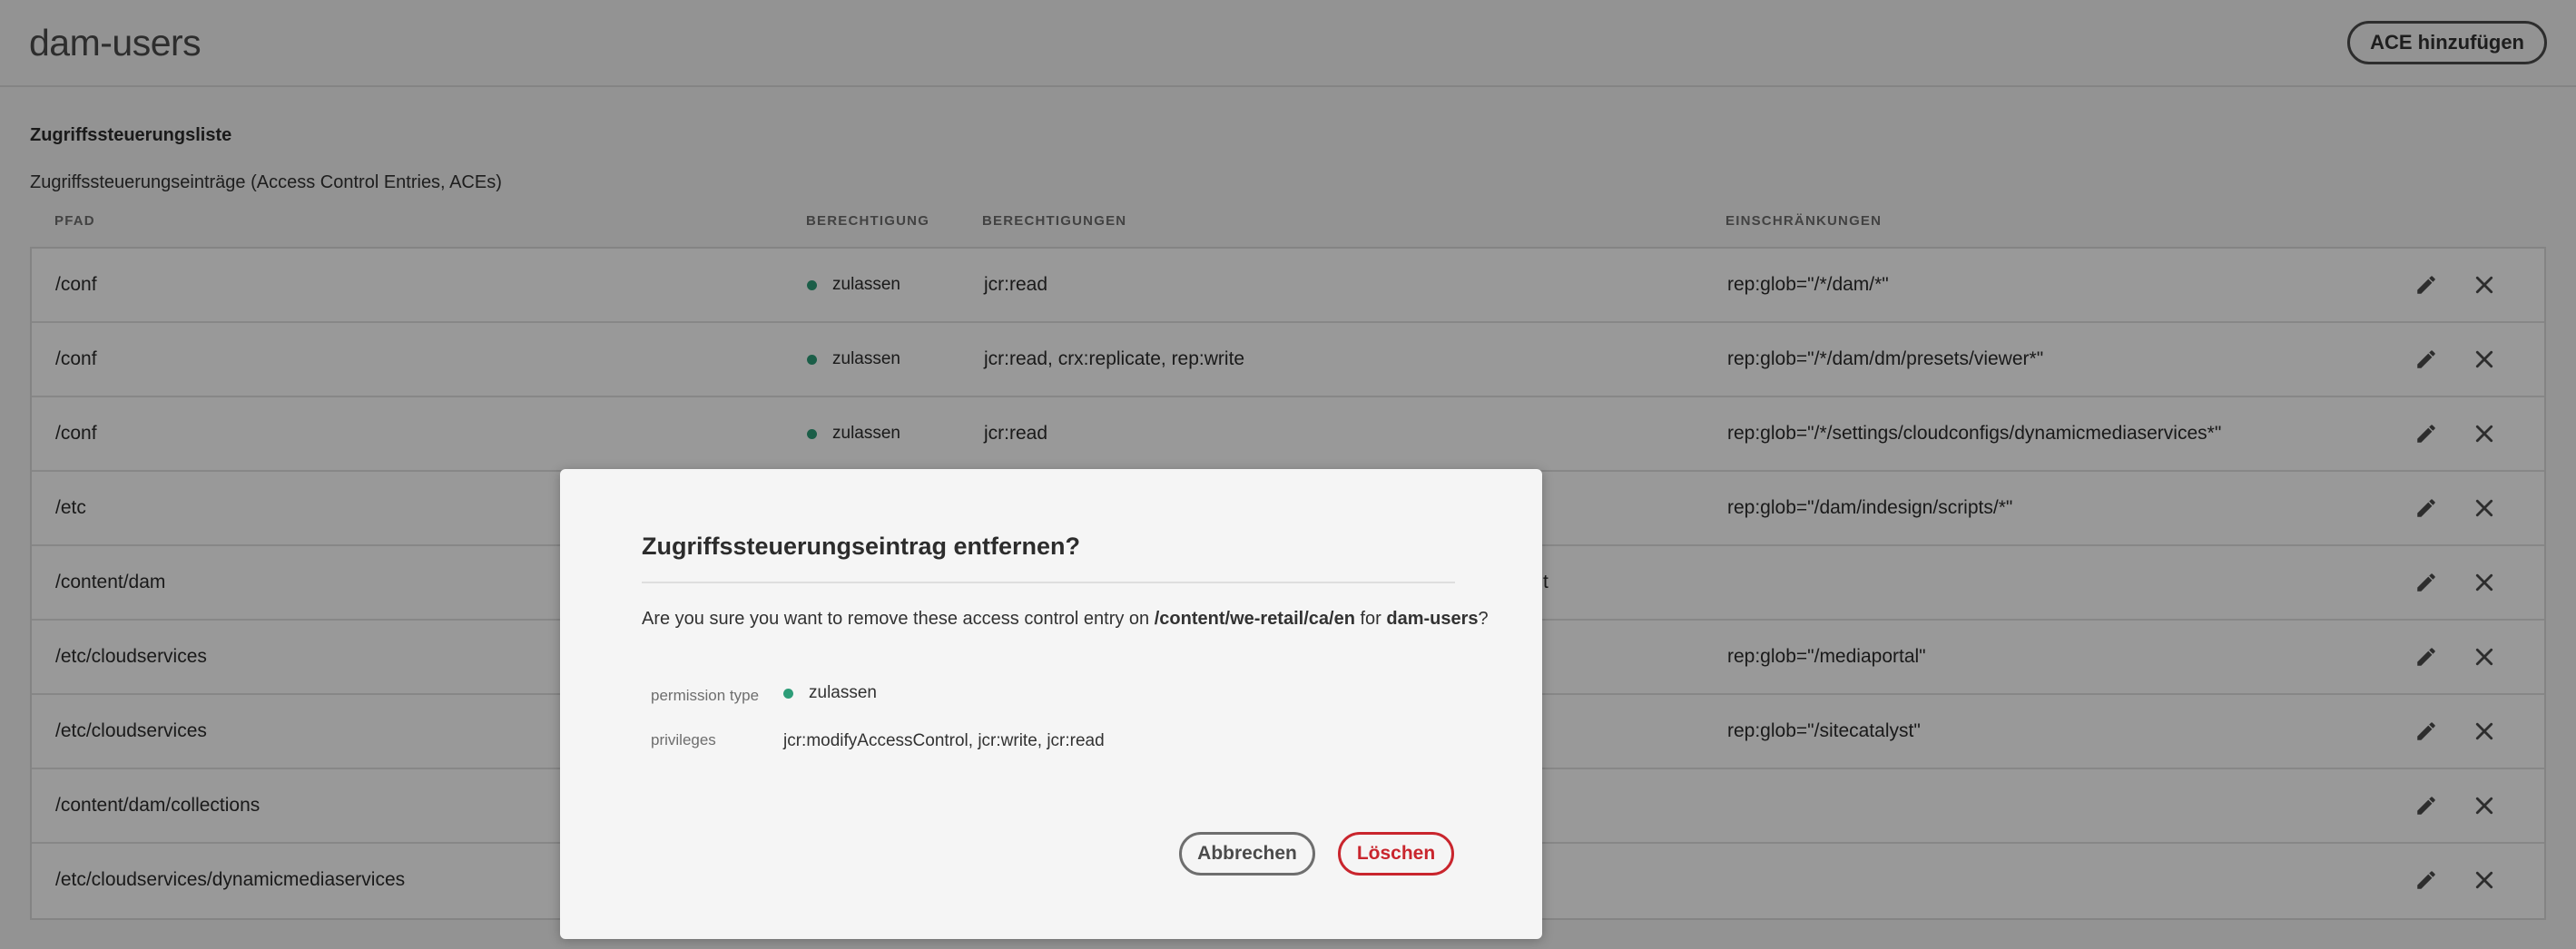 The height and width of the screenshot is (949, 2576). What do you see at coordinates (1048, 582) in the screenshot?
I see `dialog-divider` at bounding box center [1048, 582].